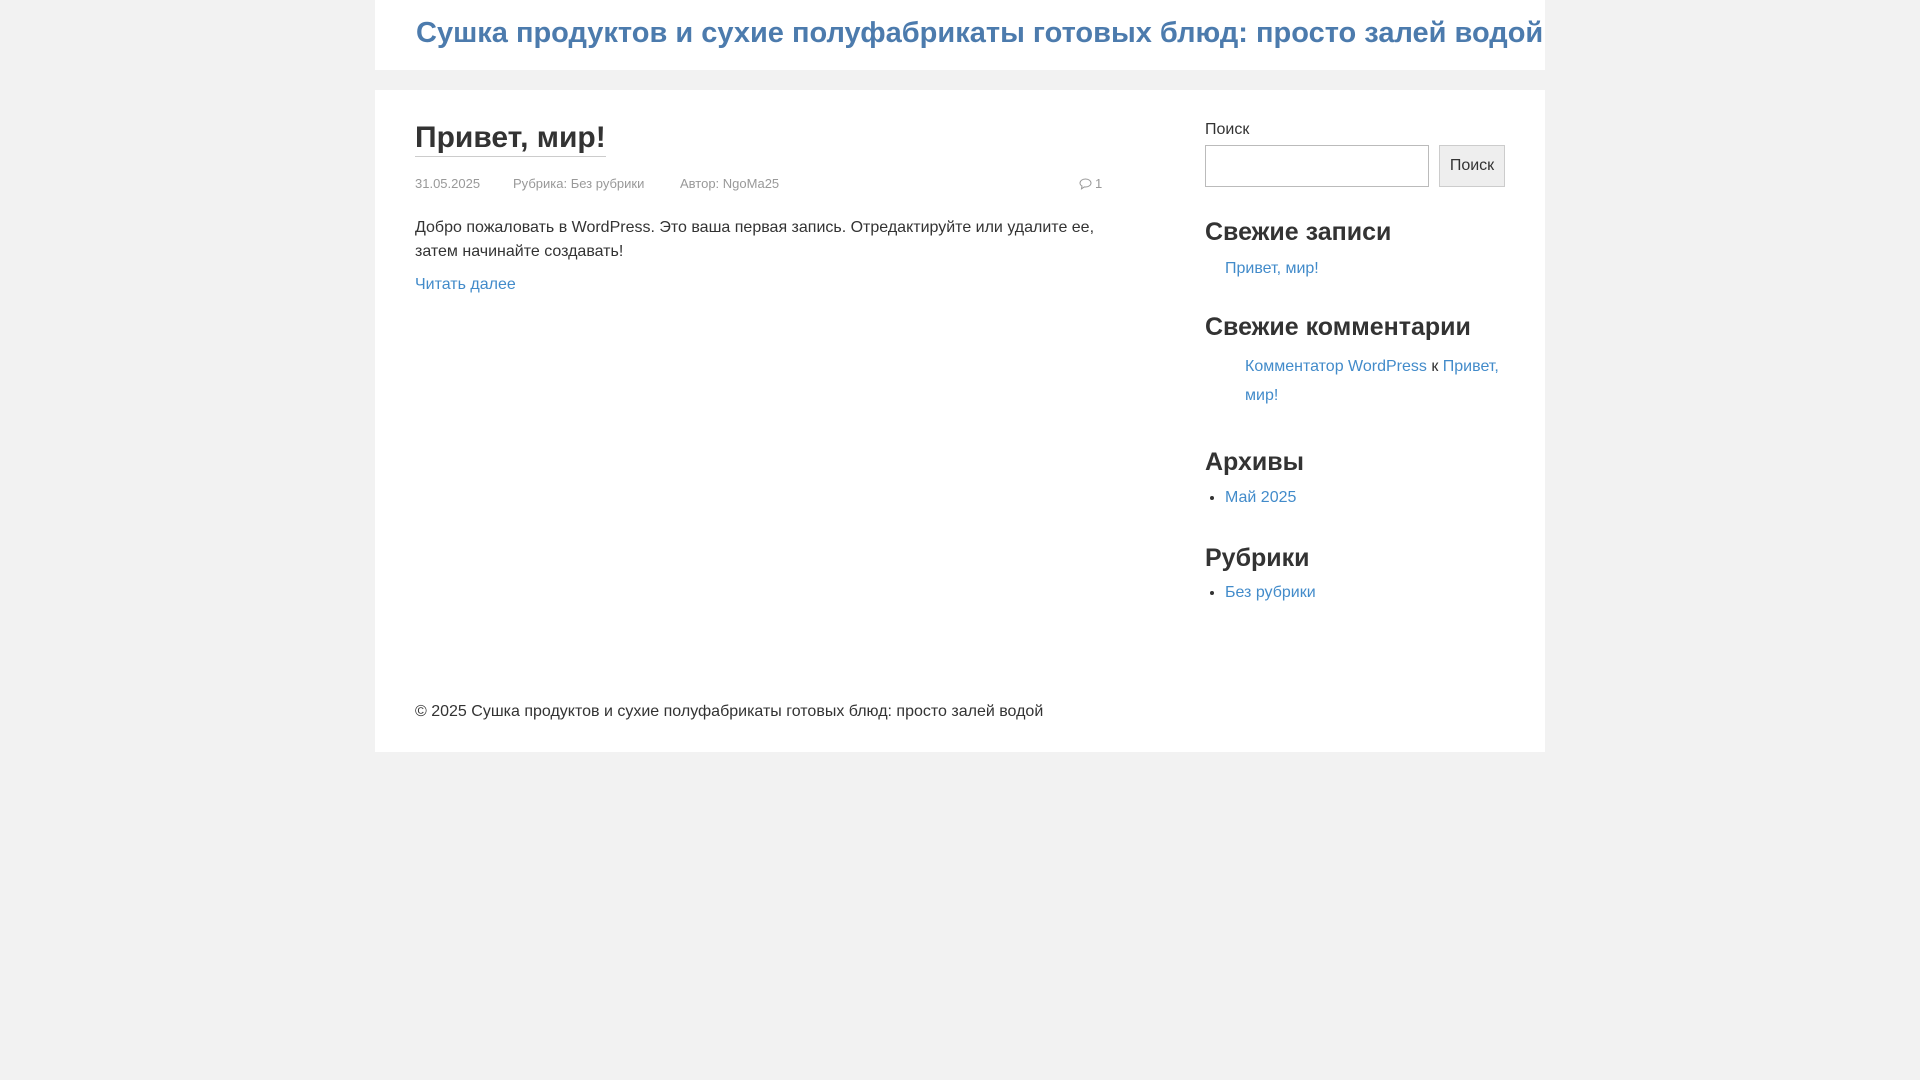  I want to click on recent-posts-title: Свежие записи, so click(1298, 232).